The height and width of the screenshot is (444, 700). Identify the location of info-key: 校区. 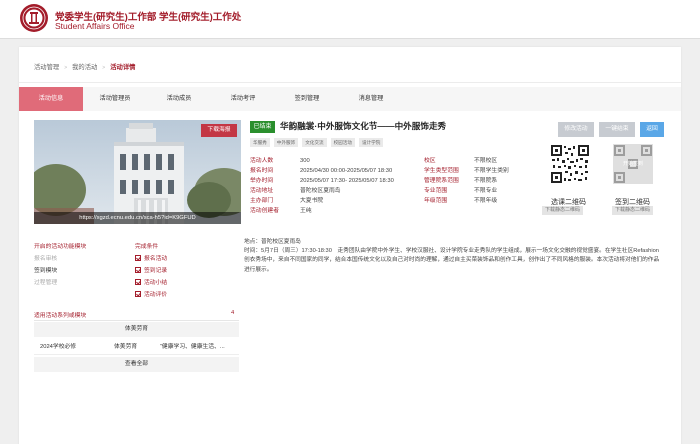
(430, 161).